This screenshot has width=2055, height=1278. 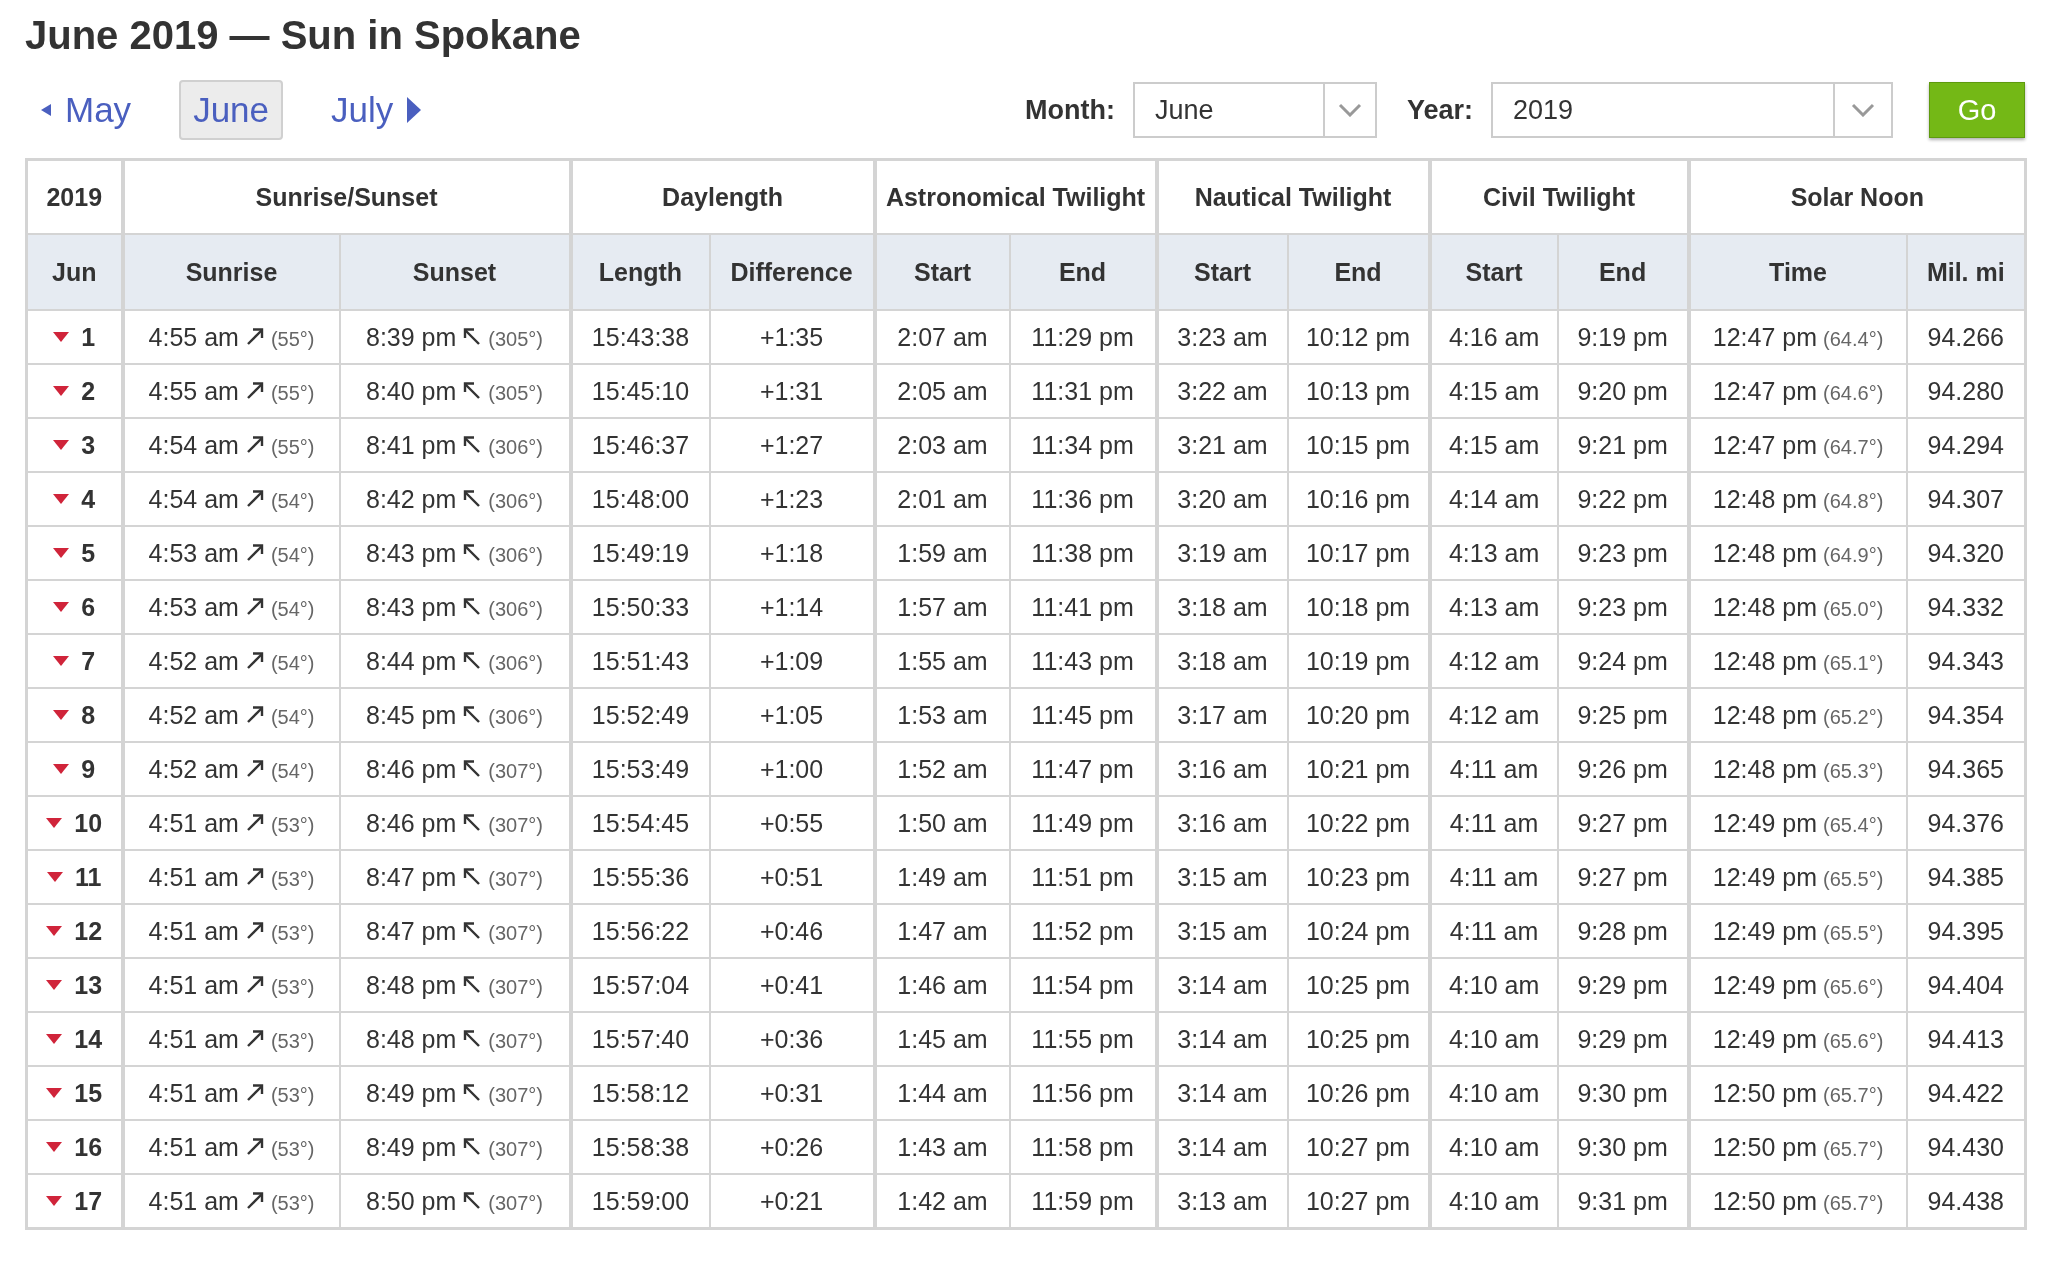 I want to click on time-text: 12:49 pm, so click(x=1765, y=985).